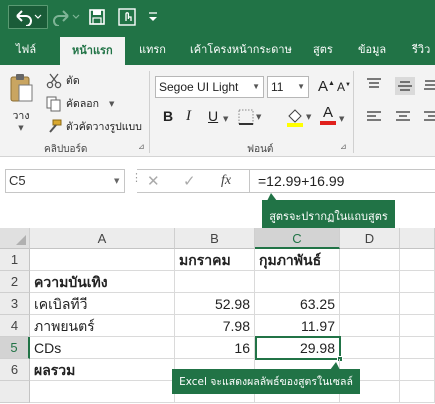 The height and width of the screenshot is (404, 435). What do you see at coordinates (215, 348) in the screenshot?
I see `cell-b5: 16` at bounding box center [215, 348].